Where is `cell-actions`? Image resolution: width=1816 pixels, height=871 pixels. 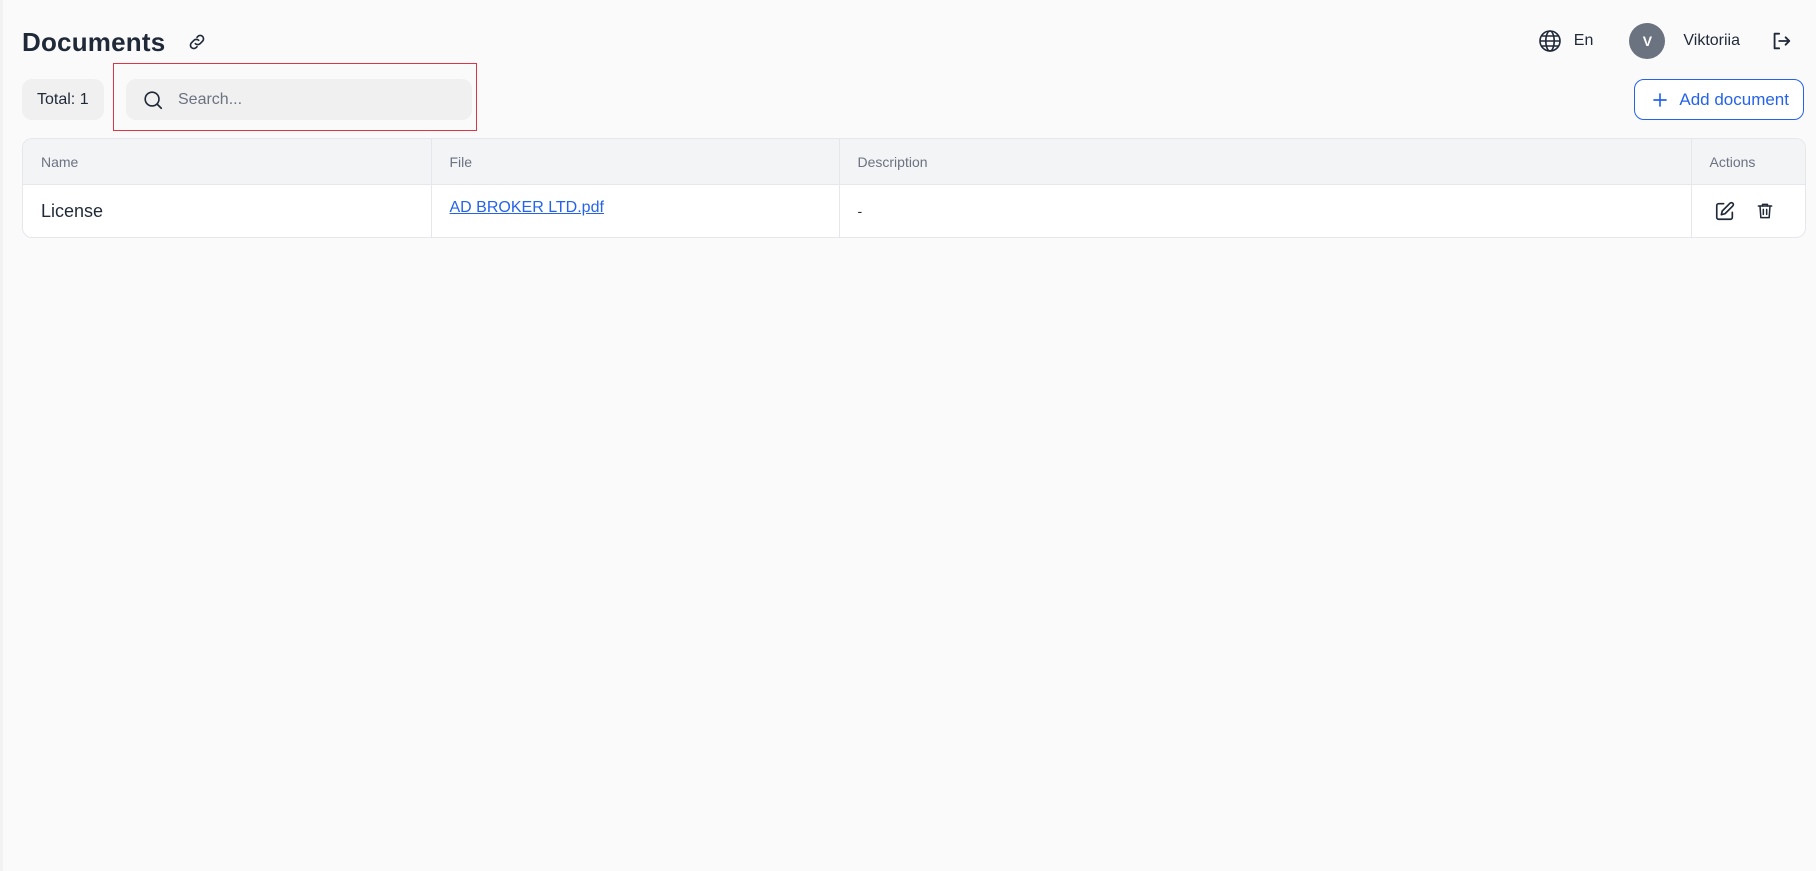 cell-actions is located at coordinates (1748, 211).